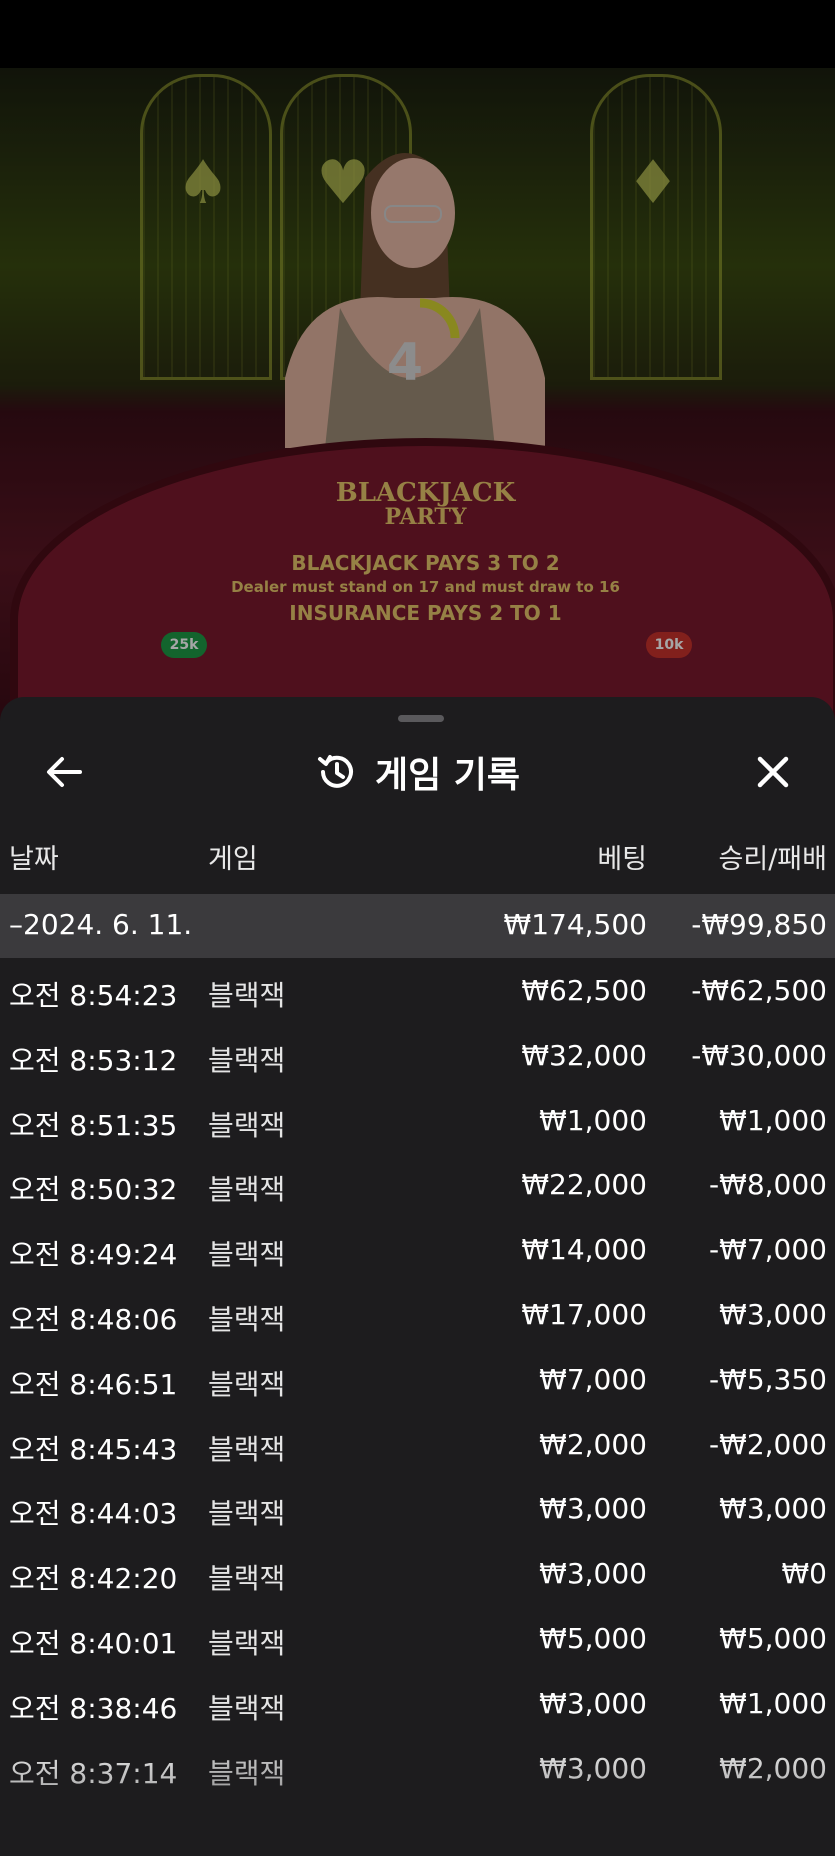 The image size is (835, 1856). What do you see at coordinates (584, 1185) in the screenshot?
I see `row-bet: ₩22,000` at bounding box center [584, 1185].